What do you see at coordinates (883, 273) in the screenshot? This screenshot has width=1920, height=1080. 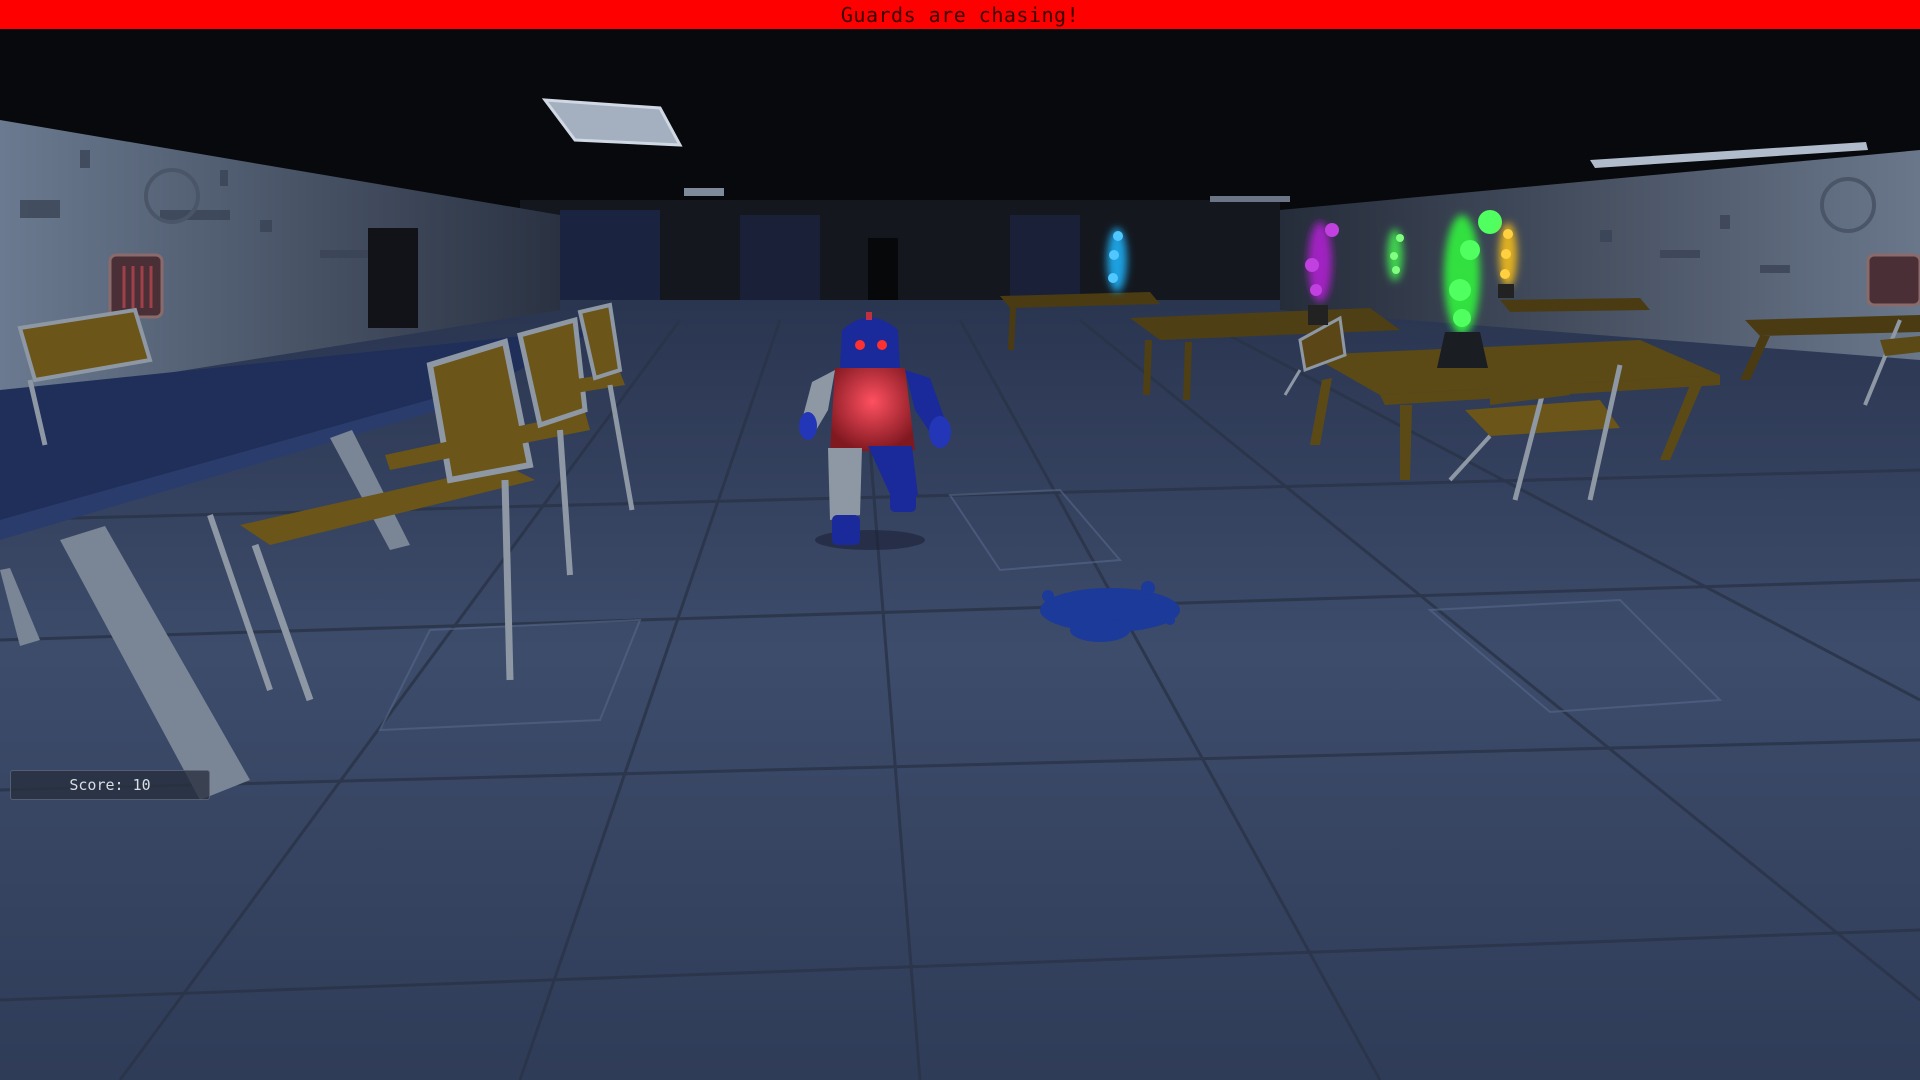 I see `back-doorway` at bounding box center [883, 273].